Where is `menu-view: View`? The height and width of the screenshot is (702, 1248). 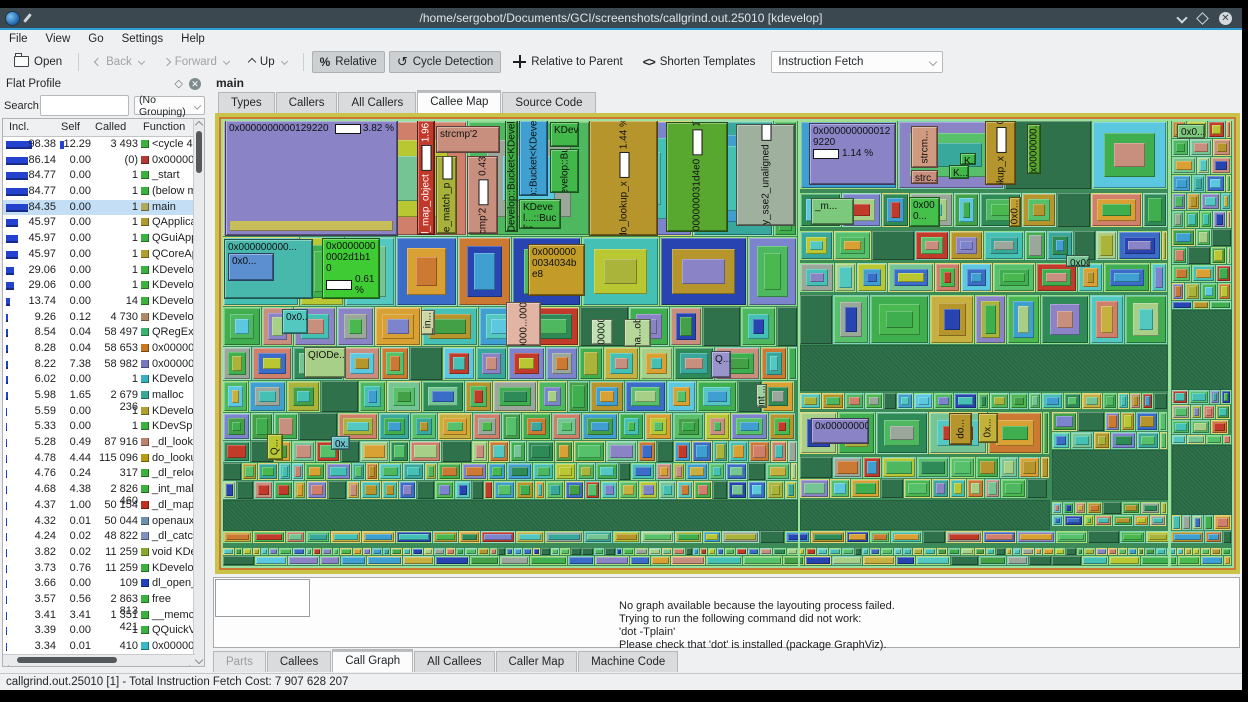
menu-view: View is located at coordinates (58, 39).